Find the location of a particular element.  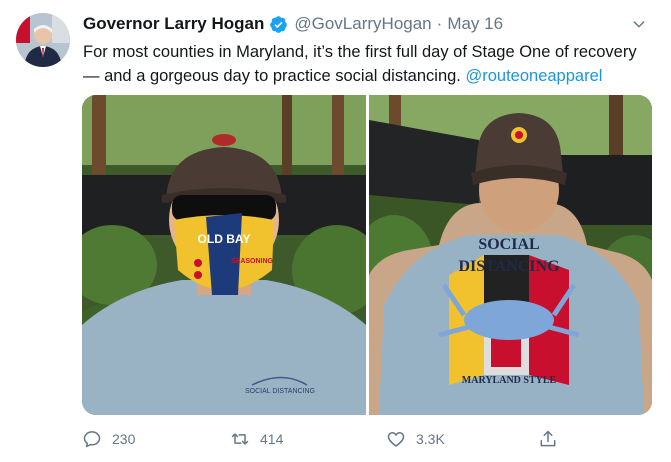

share-button is located at coordinates (553, 439).